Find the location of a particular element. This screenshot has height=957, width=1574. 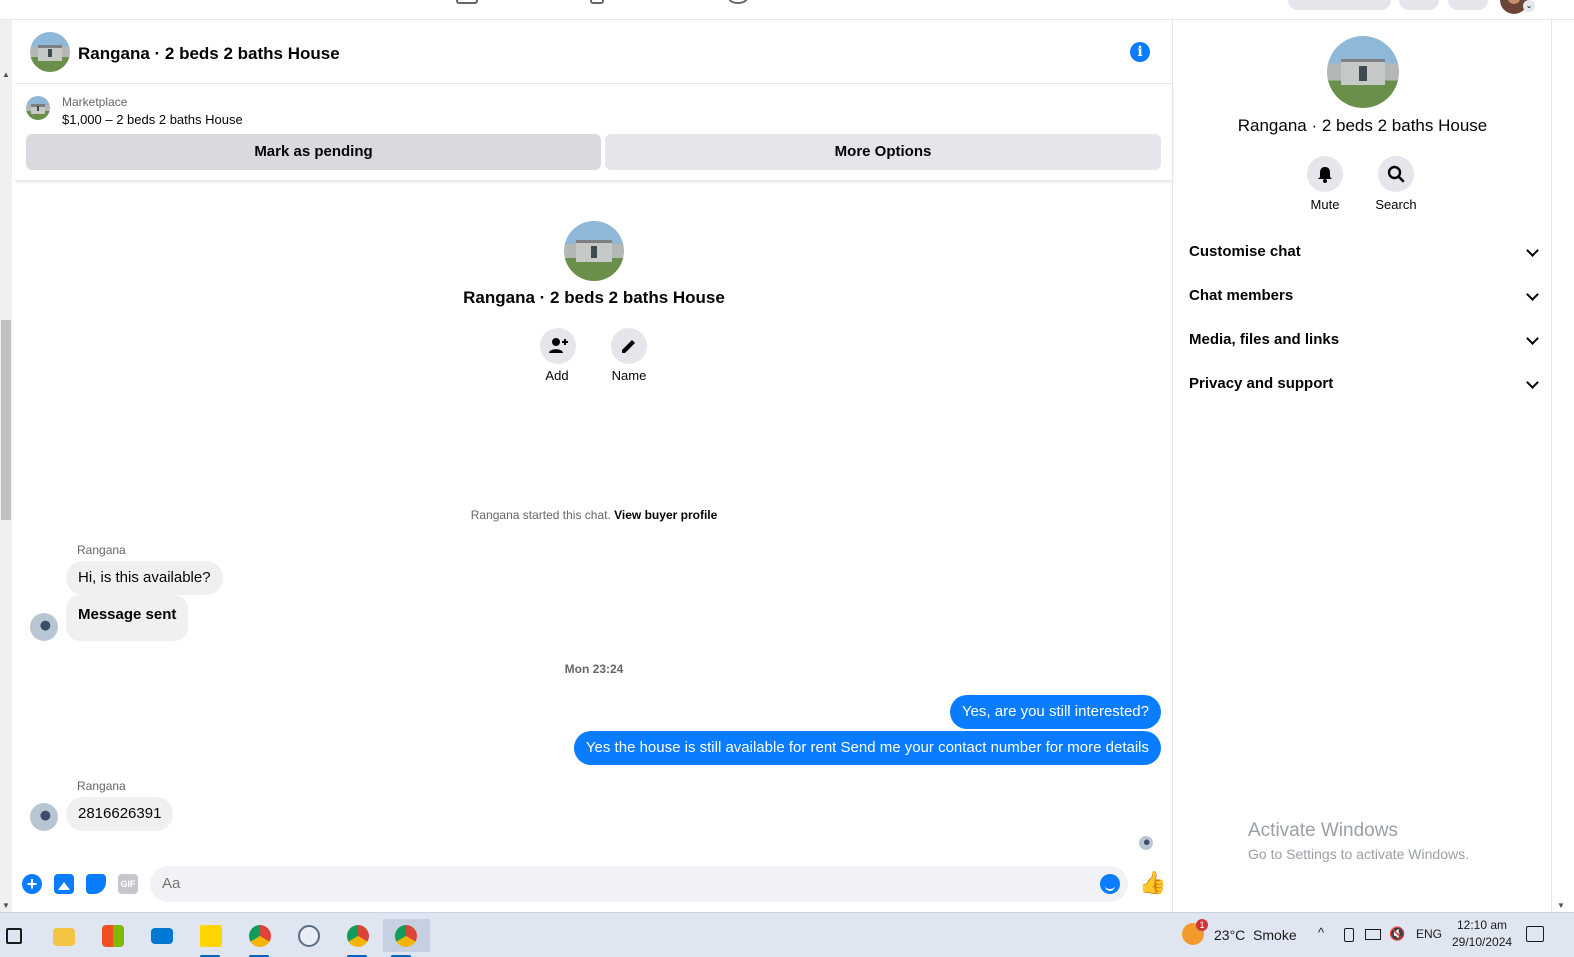

mute-button is located at coordinates (1325, 174).